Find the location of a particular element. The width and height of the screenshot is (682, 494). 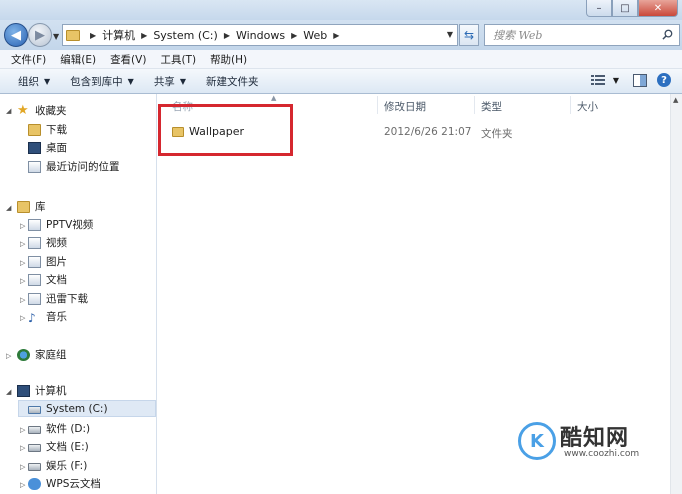

share-button: 共享 ▼ is located at coordinates (170, 81).